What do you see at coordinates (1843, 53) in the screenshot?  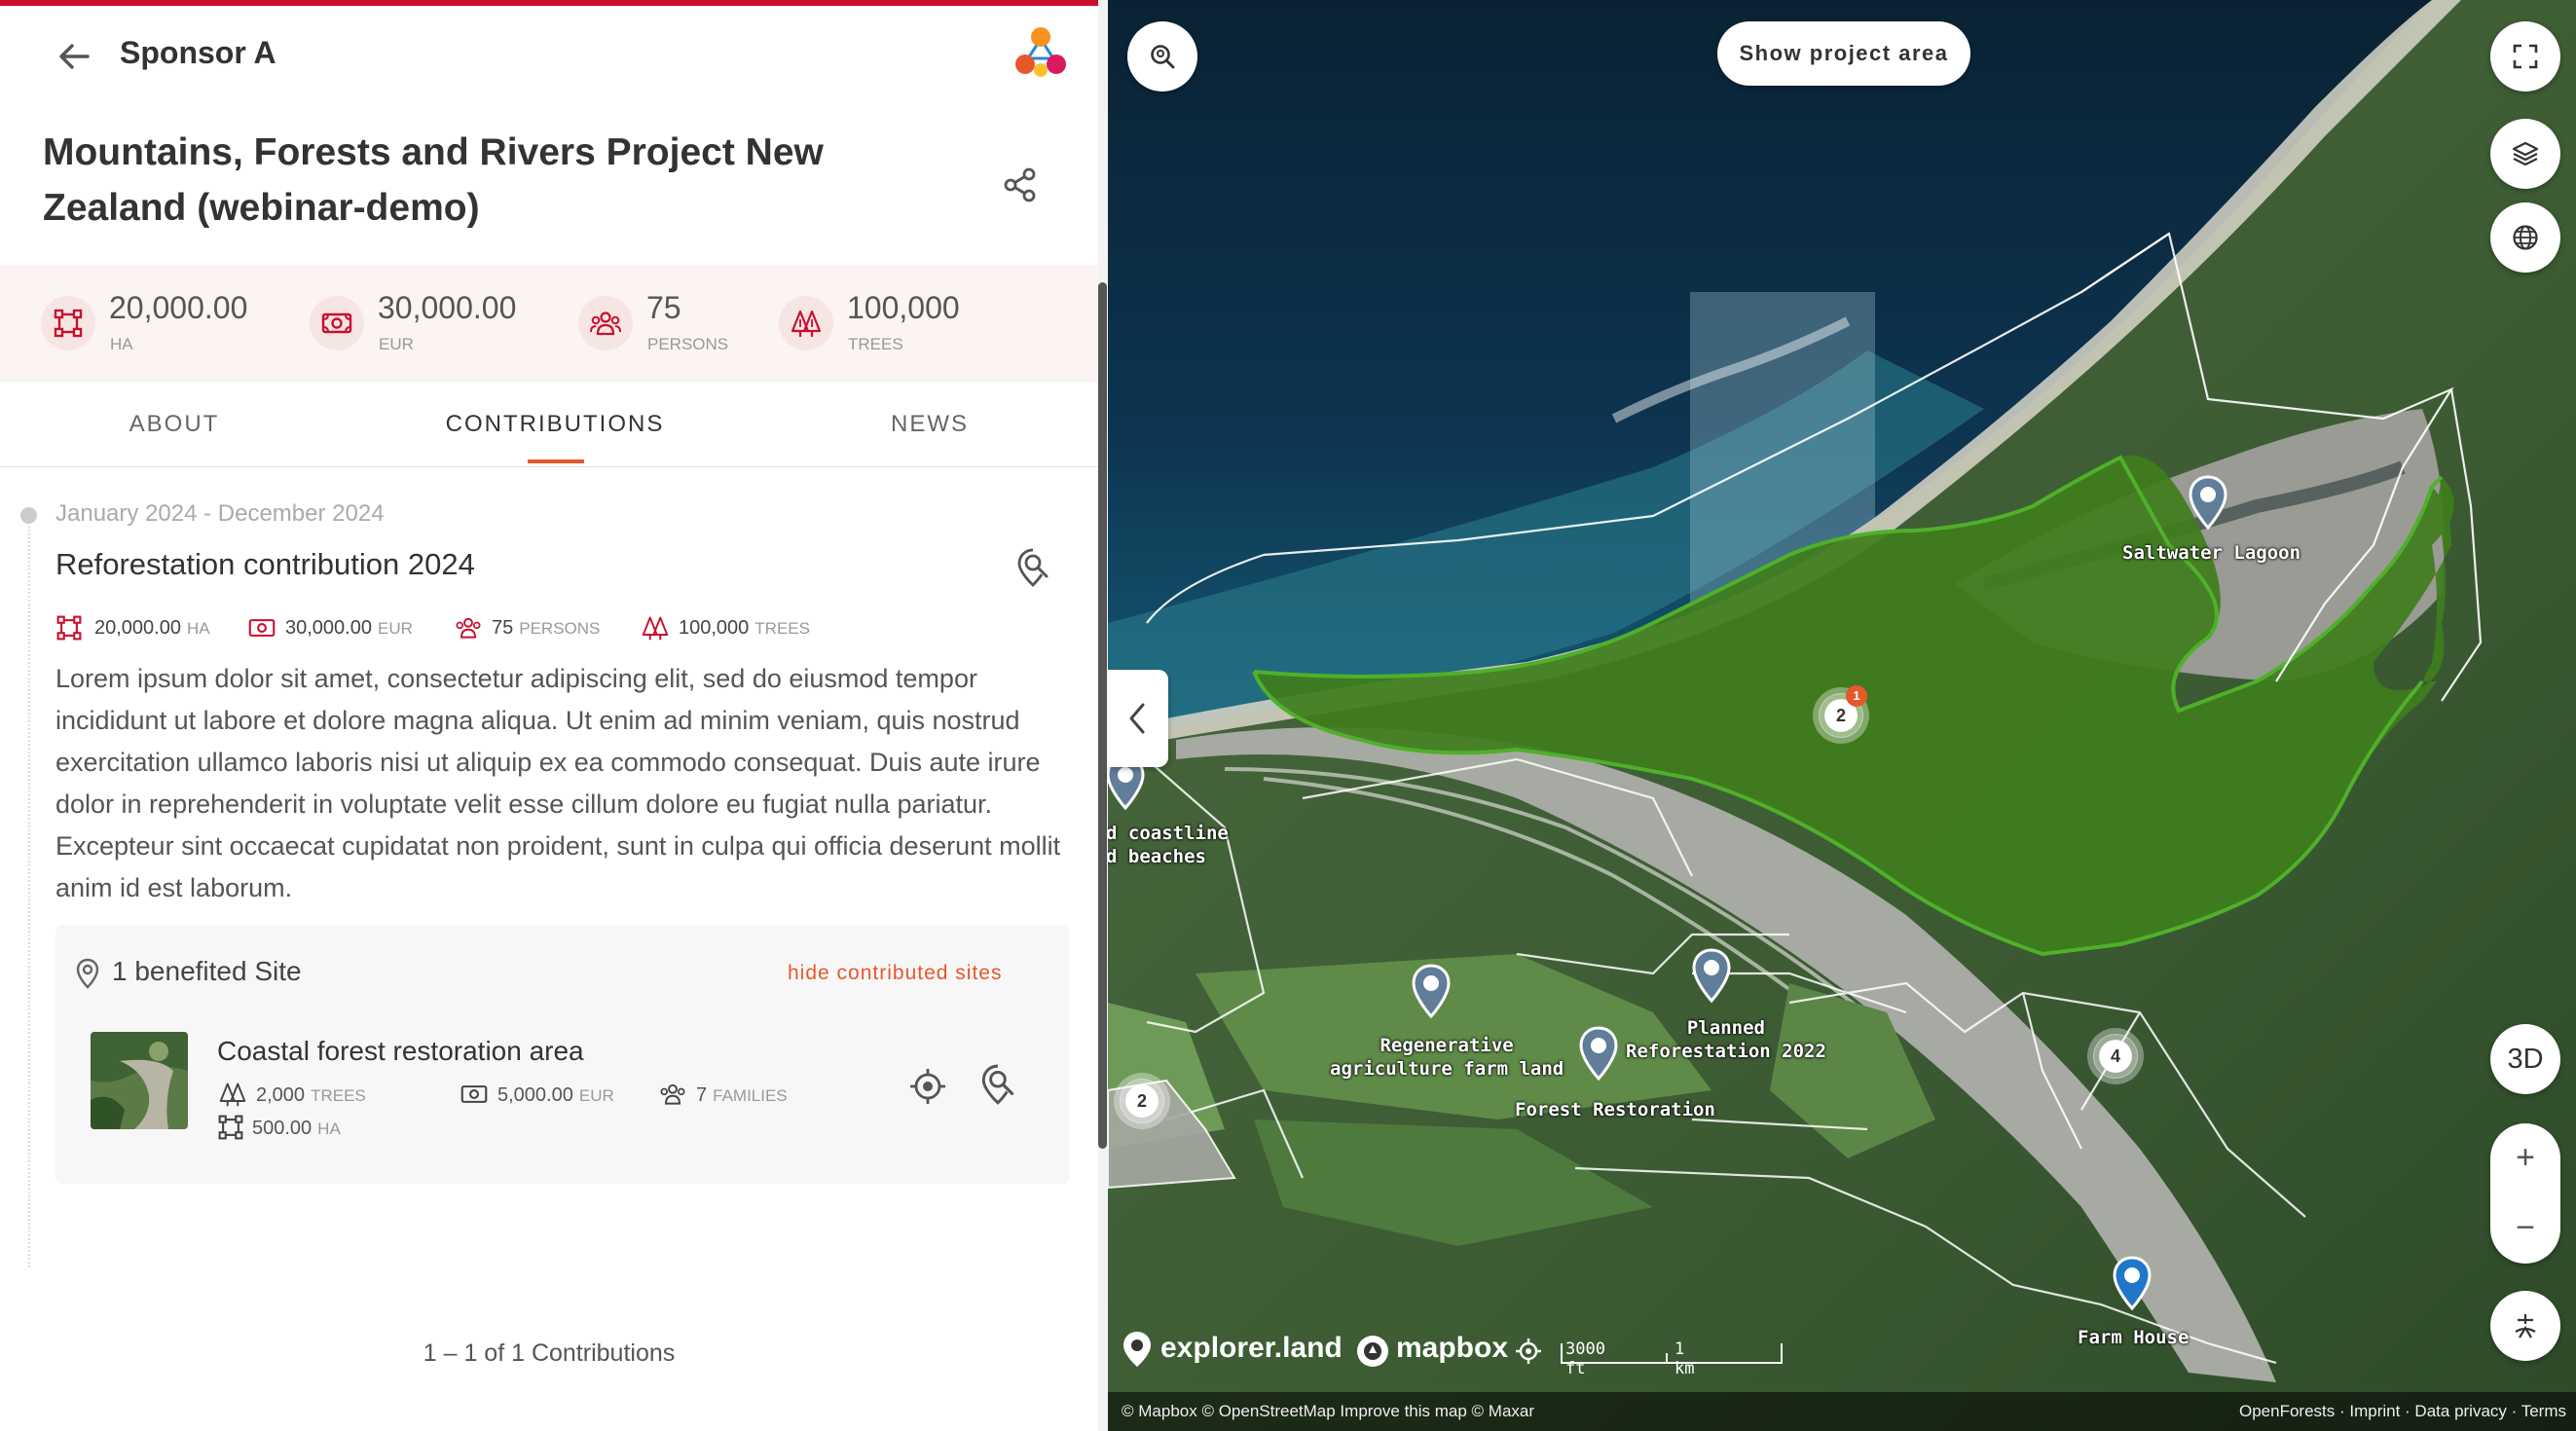 I see `show-project-area-button: Show project area` at bounding box center [1843, 53].